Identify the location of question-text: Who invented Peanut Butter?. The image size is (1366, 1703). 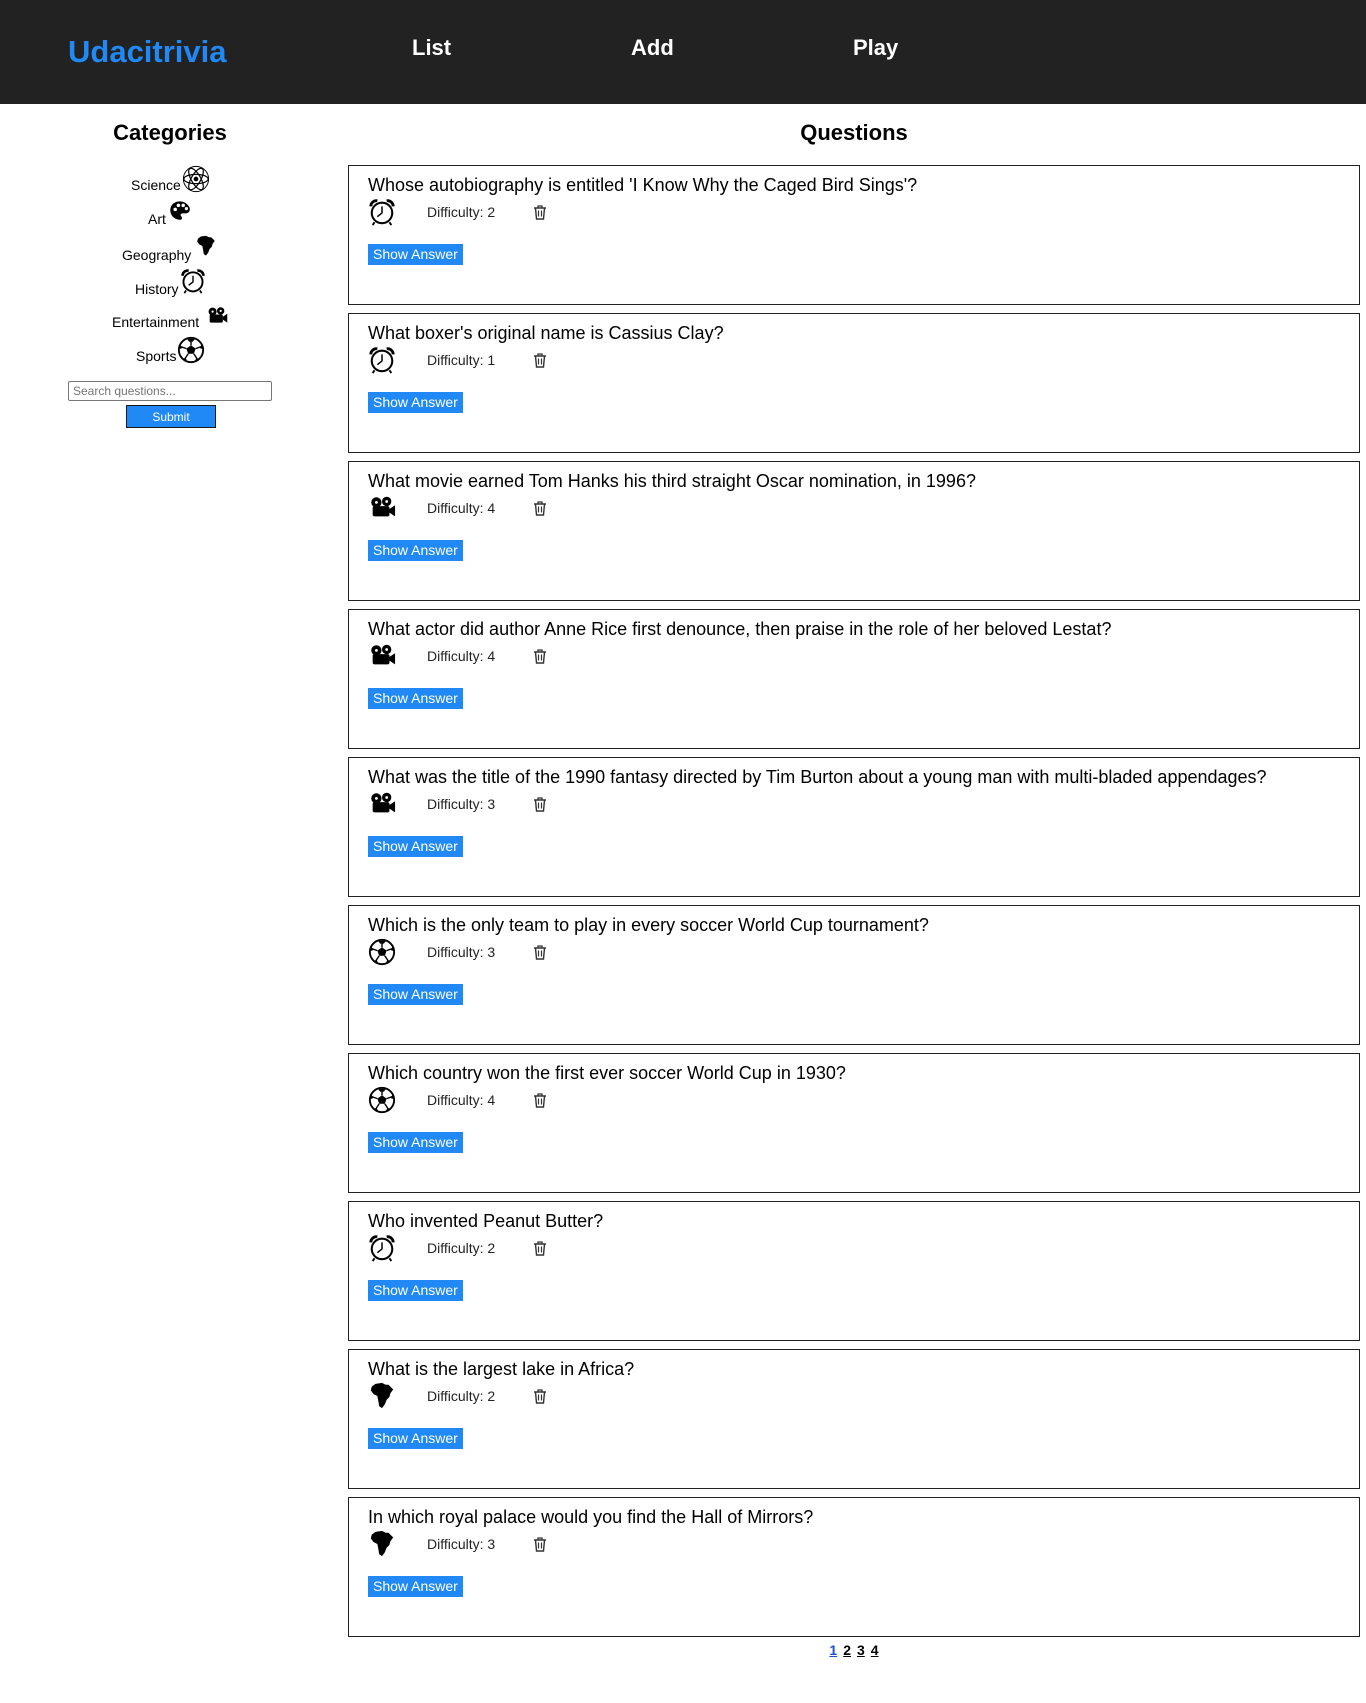
(486, 1221).